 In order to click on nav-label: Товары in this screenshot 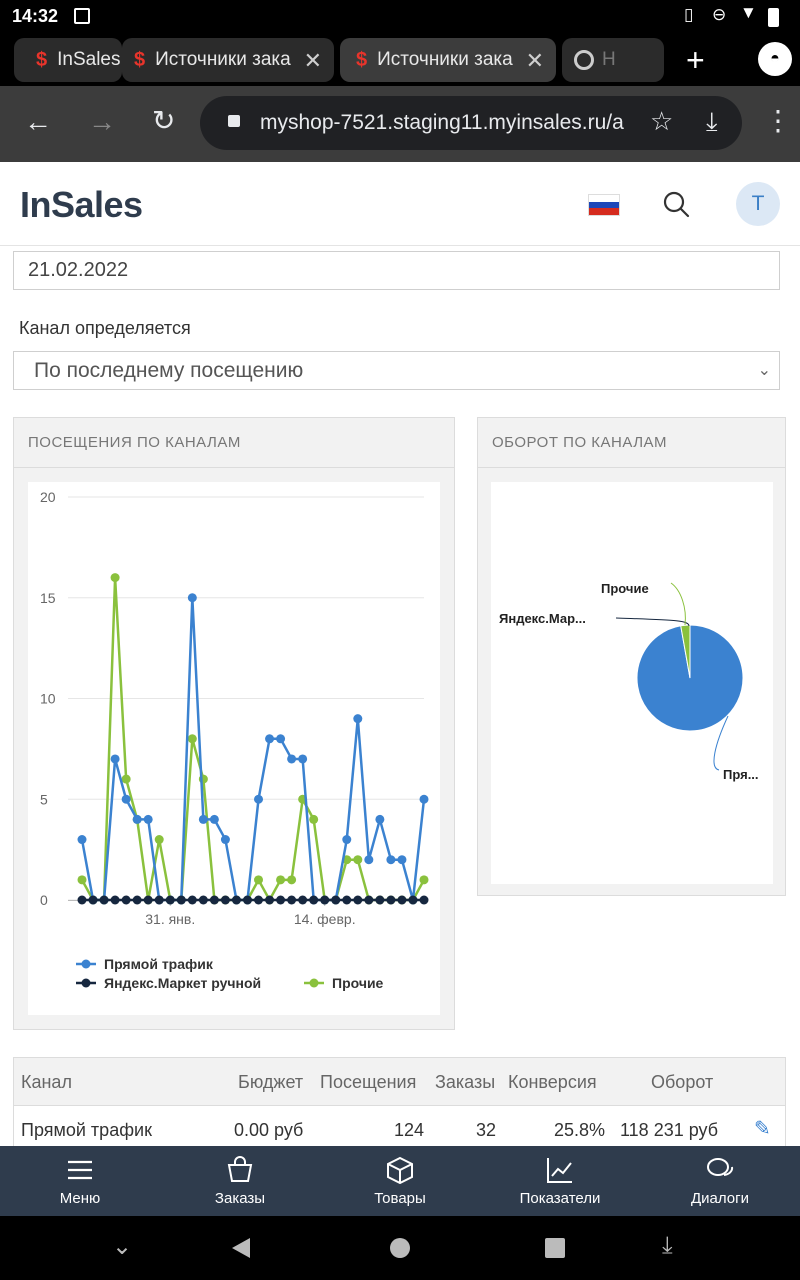, I will do `click(400, 1198)`.